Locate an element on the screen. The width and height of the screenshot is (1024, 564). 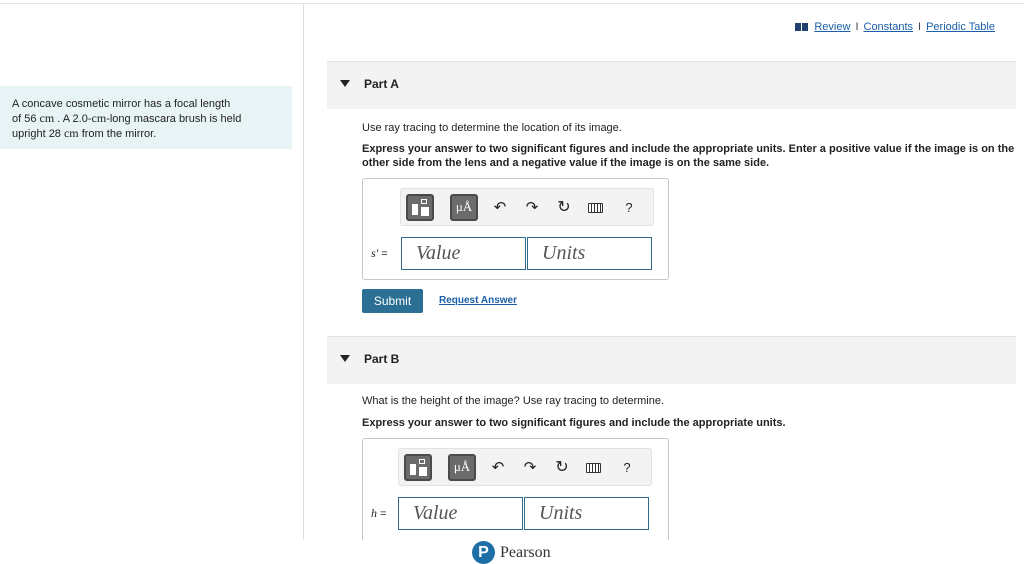
part-a-header: Part A is located at coordinates (671, 85).